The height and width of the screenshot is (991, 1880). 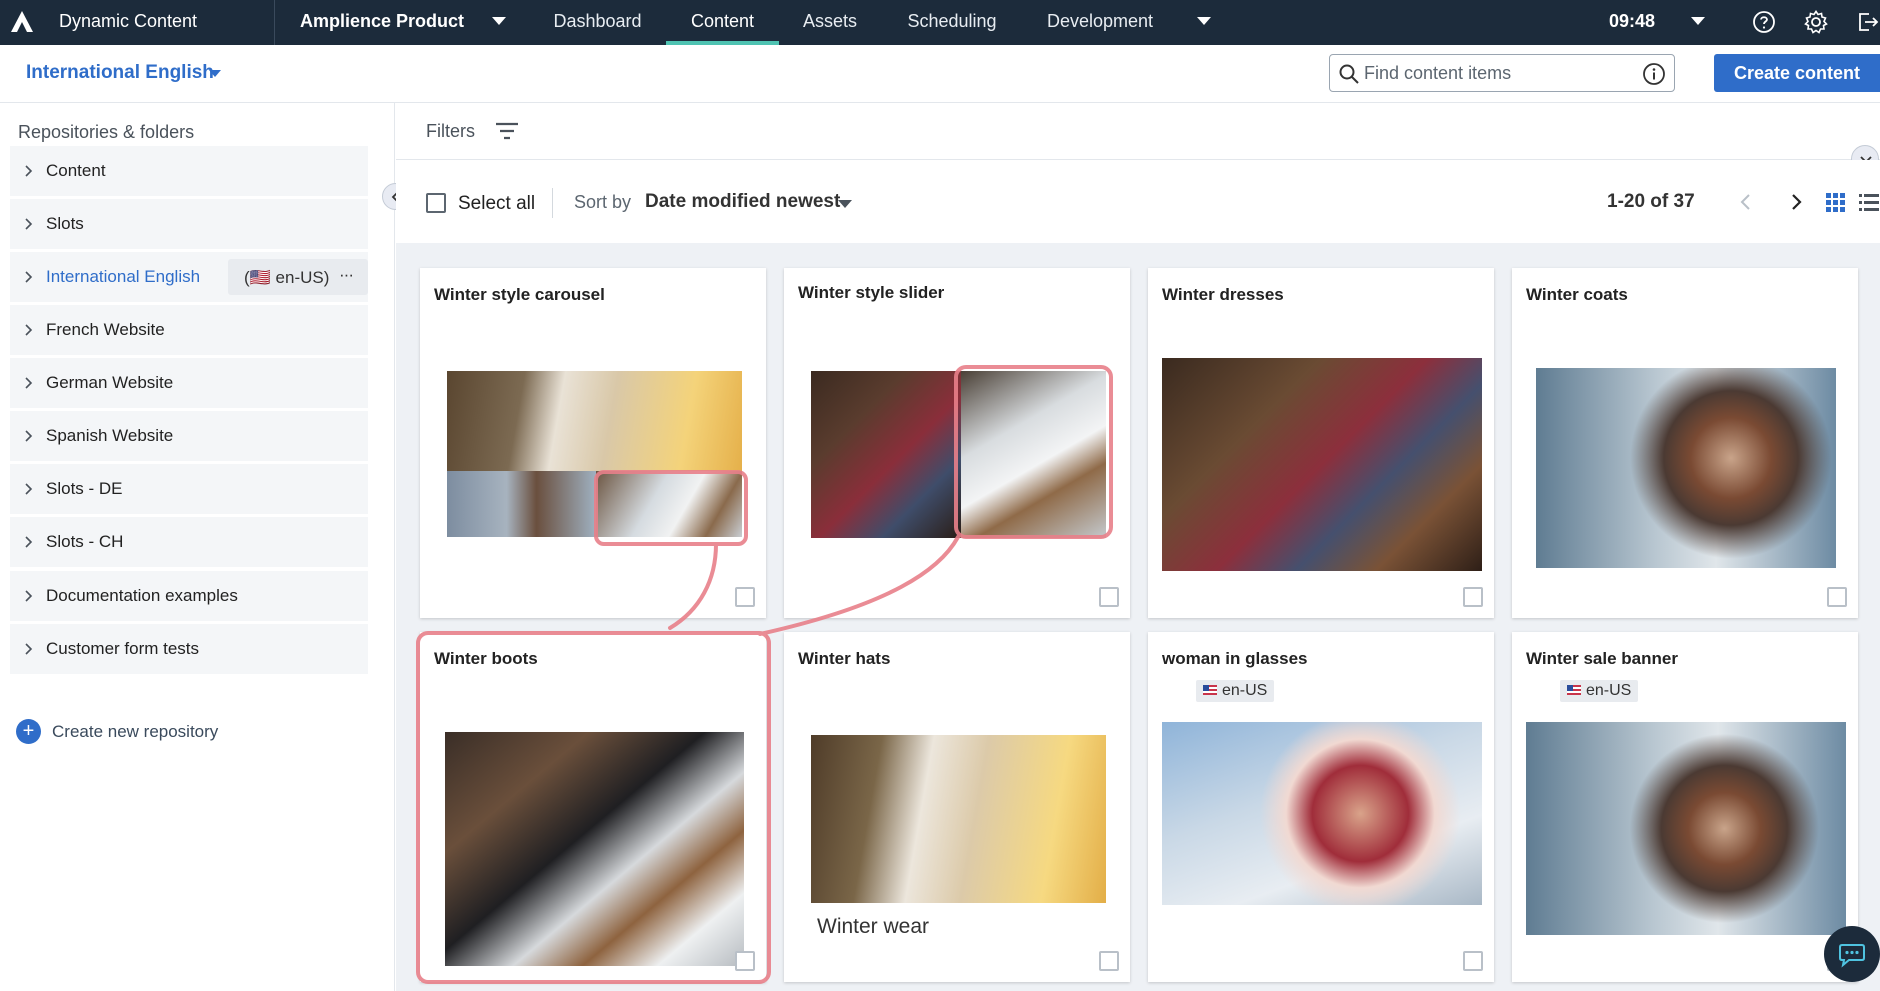 What do you see at coordinates (1867, 22) in the screenshot?
I see `logout-icon` at bounding box center [1867, 22].